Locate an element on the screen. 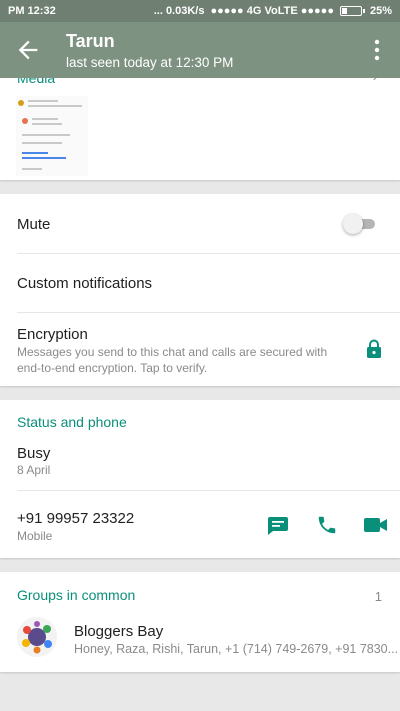 This screenshot has width=400, height=711. last-seen: last seen today at 12:30 PM is located at coordinates (150, 62).